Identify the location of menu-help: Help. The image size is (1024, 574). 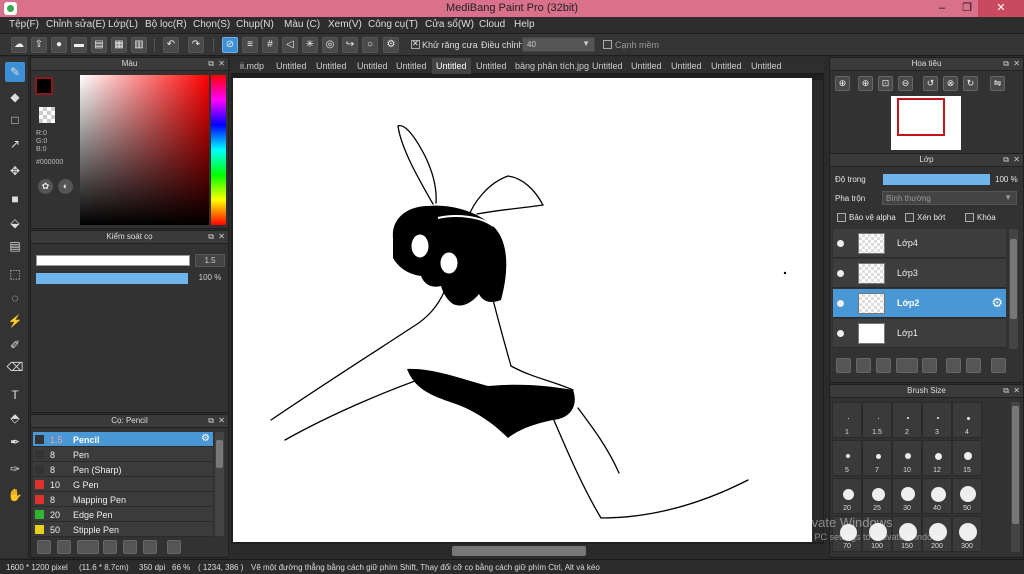
(524, 24).